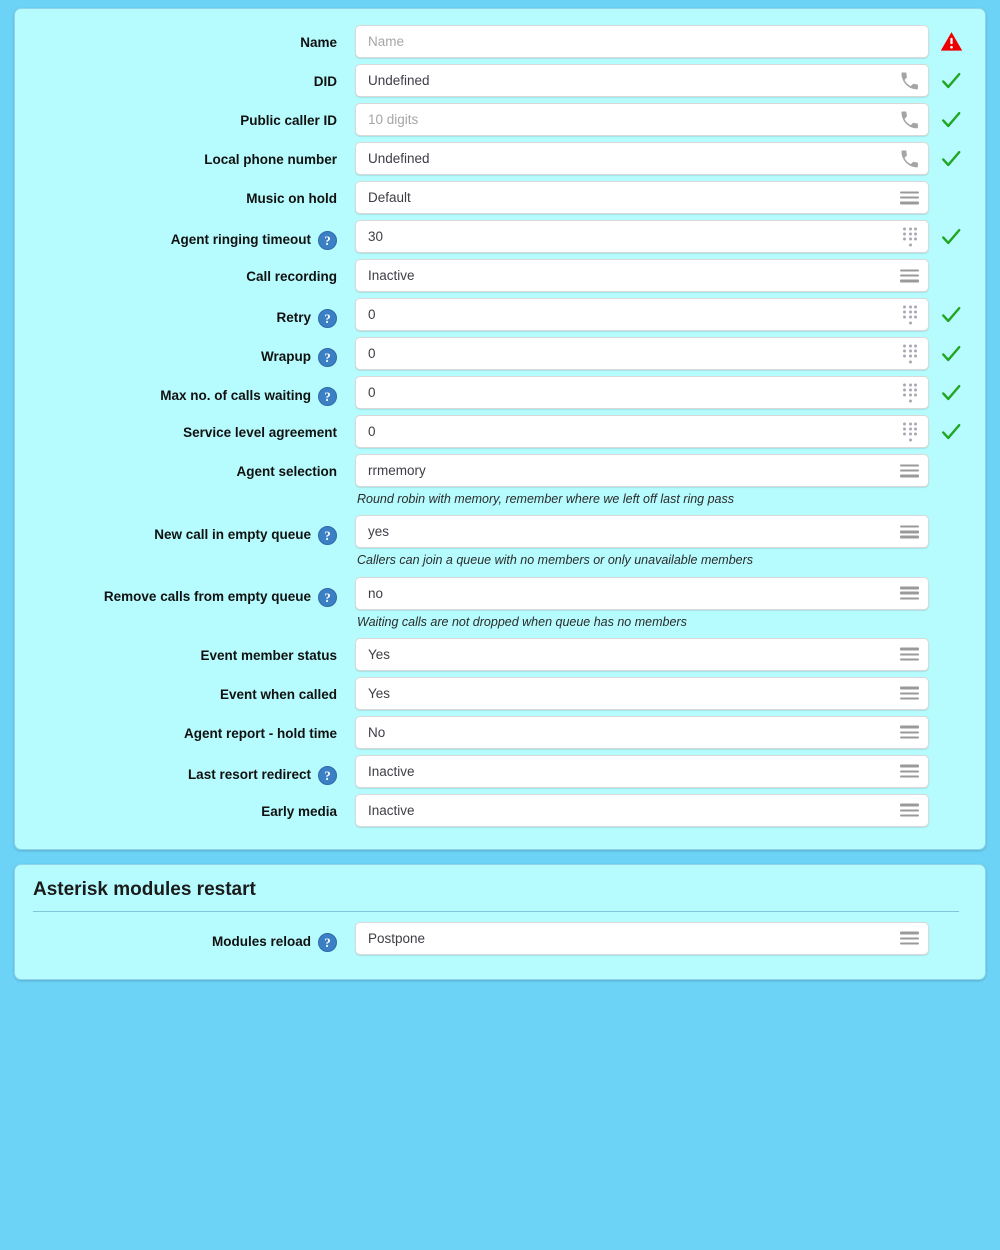 The image size is (1000, 1250). What do you see at coordinates (261, 941) in the screenshot?
I see `label-text: Modules reload` at bounding box center [261, 941].